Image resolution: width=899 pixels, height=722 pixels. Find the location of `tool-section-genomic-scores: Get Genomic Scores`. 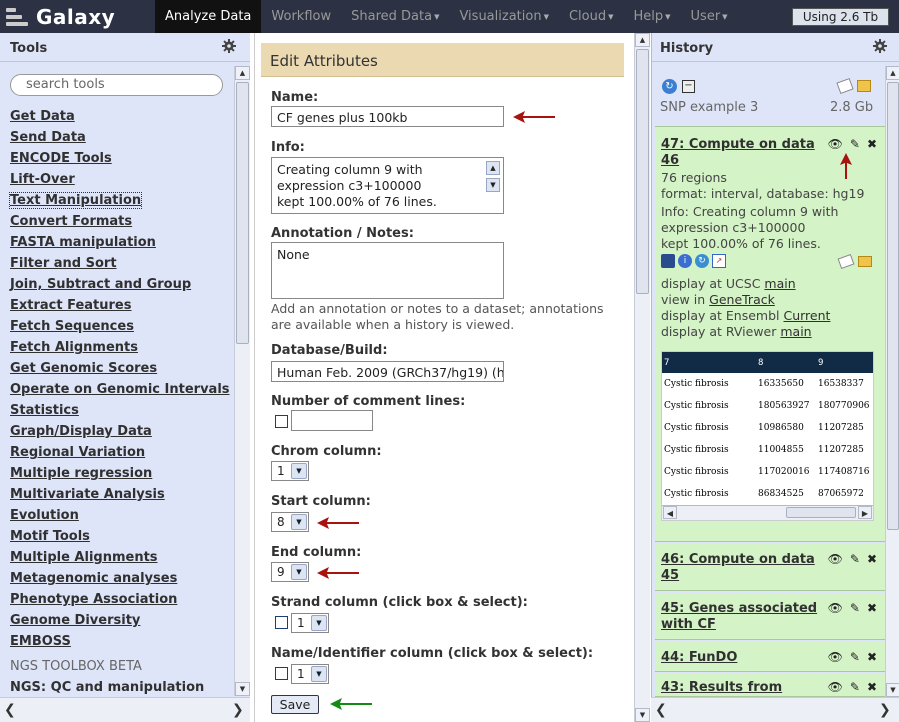

tool-section-genomic-scores: Get Genomic Scores is located at coordinates (122, 368).